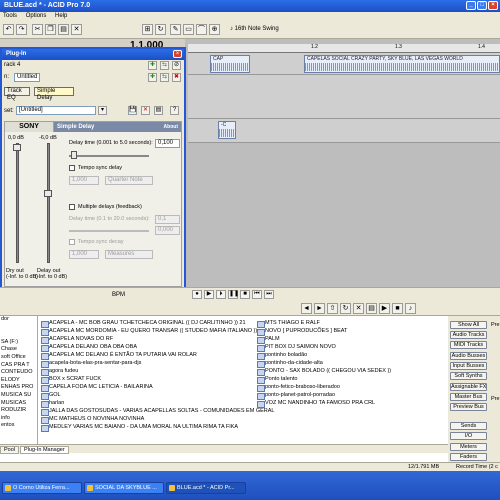  Describe the element at coordinates (90, 364) in the screenshot. I see `file-item: acapela-bota-elas-pra-sentar-para-djs` at that location.